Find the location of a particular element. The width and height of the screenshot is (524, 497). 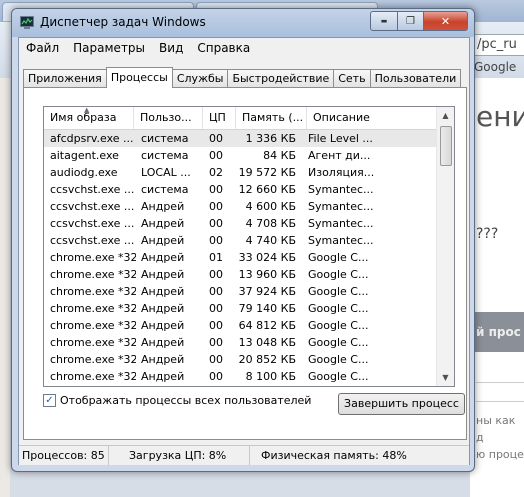

scroll-thumb is located at coordinates (446, 146).